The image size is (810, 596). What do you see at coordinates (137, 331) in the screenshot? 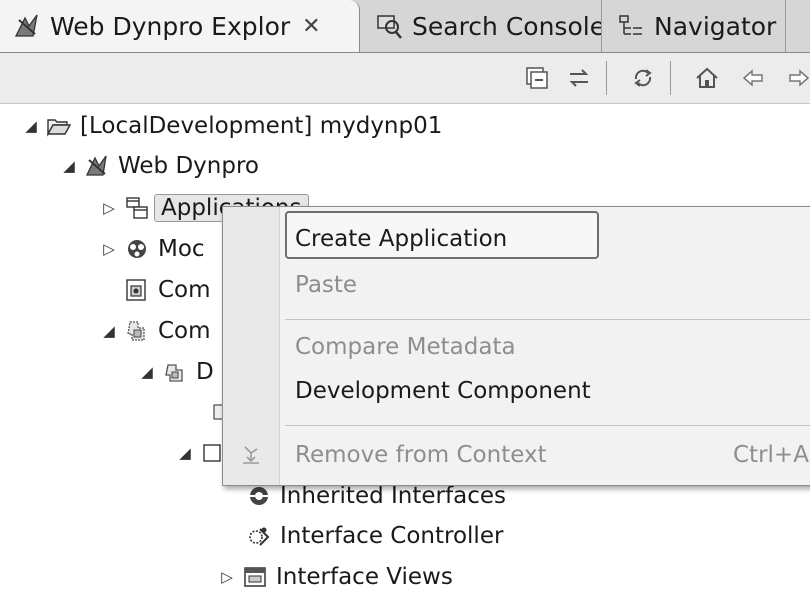
I see `components-icon` at bounding box center [137, 331].